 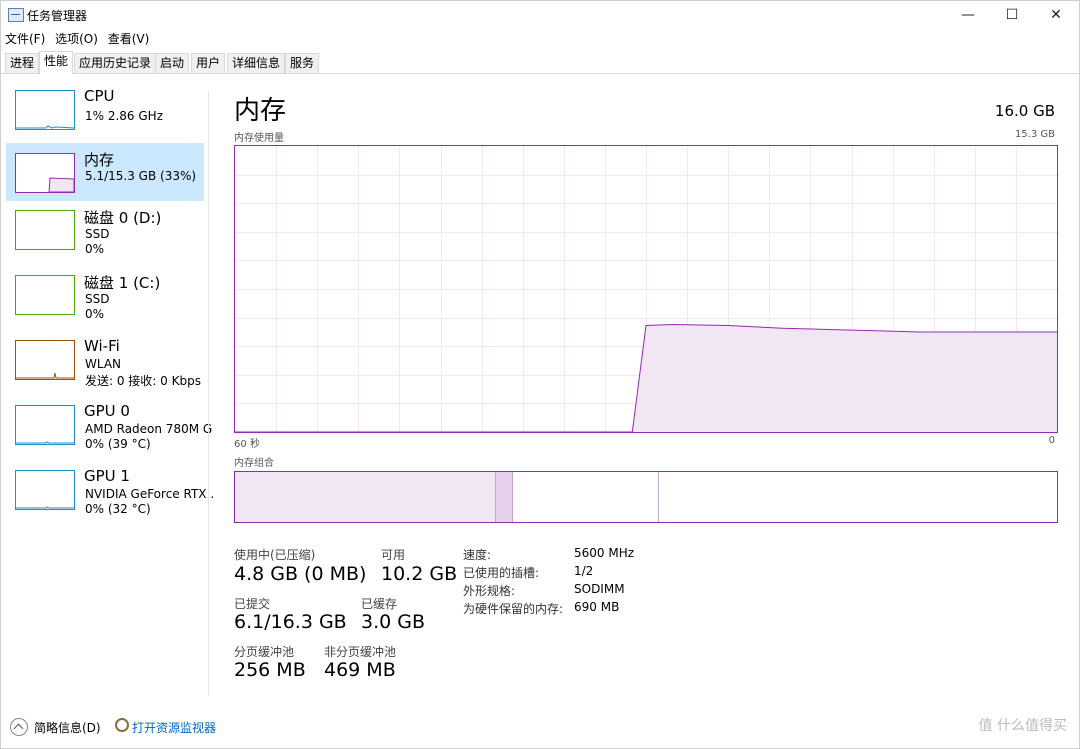 I want to click on tab-bar: 进程 性能 应用历史记录 启动 用户 详细信息 服务, so click(x=540, y=62).